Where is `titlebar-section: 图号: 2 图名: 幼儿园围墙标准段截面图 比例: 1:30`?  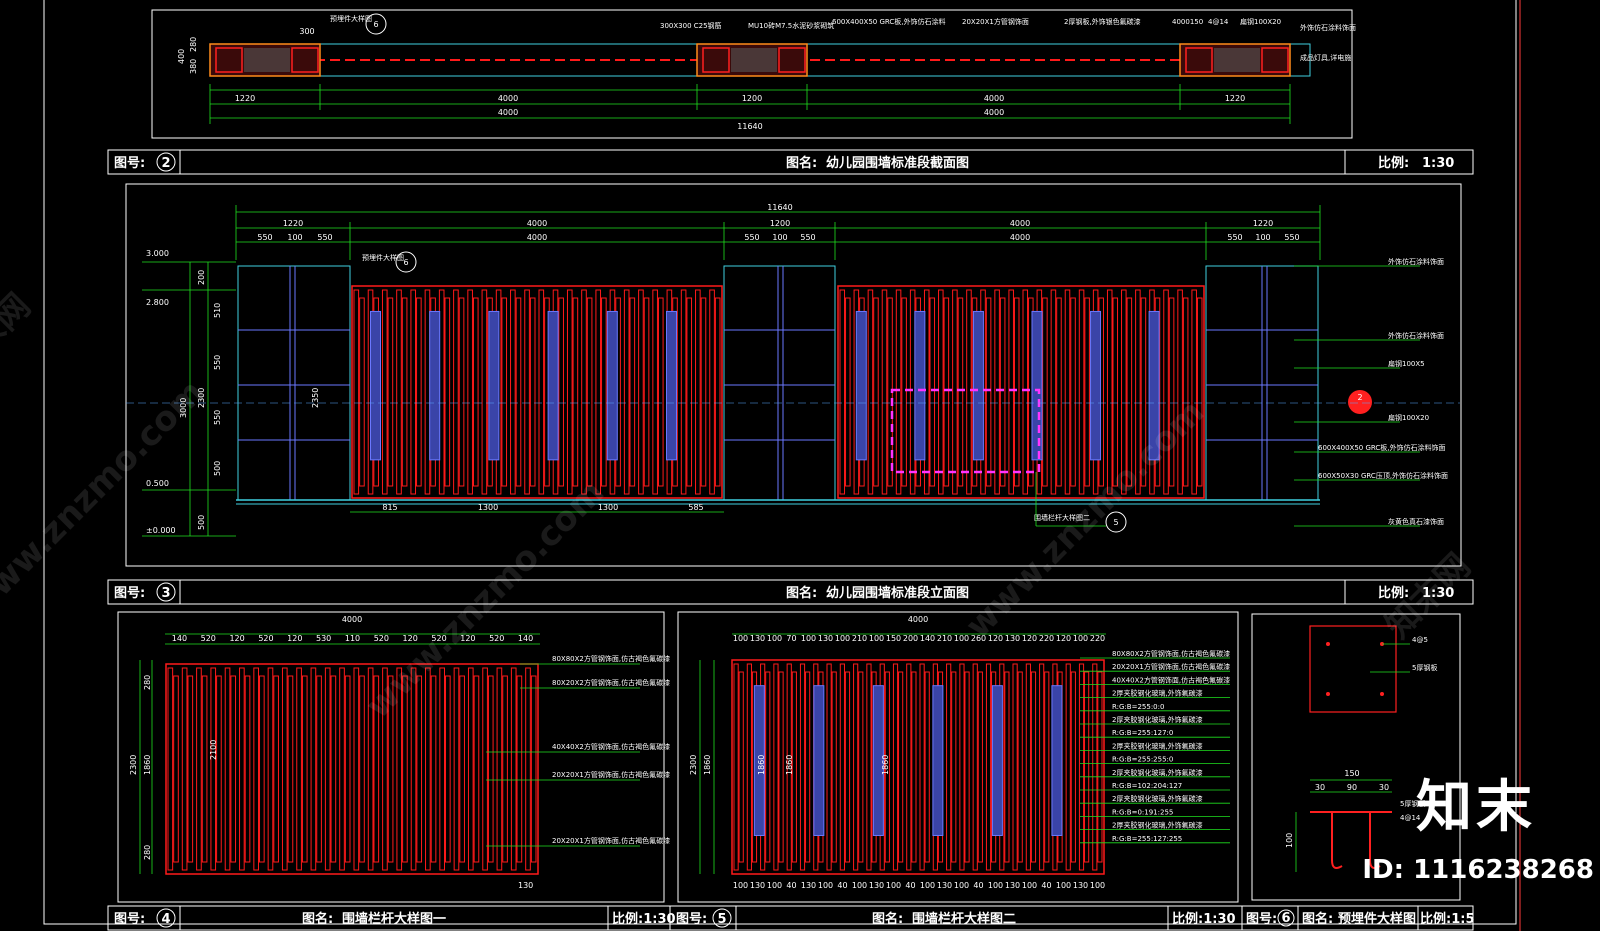 titlebar-section: 图号: 2 图名: 幼儿园围墙标准段截面图 比例: 1:30 is located at coordinates (790, 162).